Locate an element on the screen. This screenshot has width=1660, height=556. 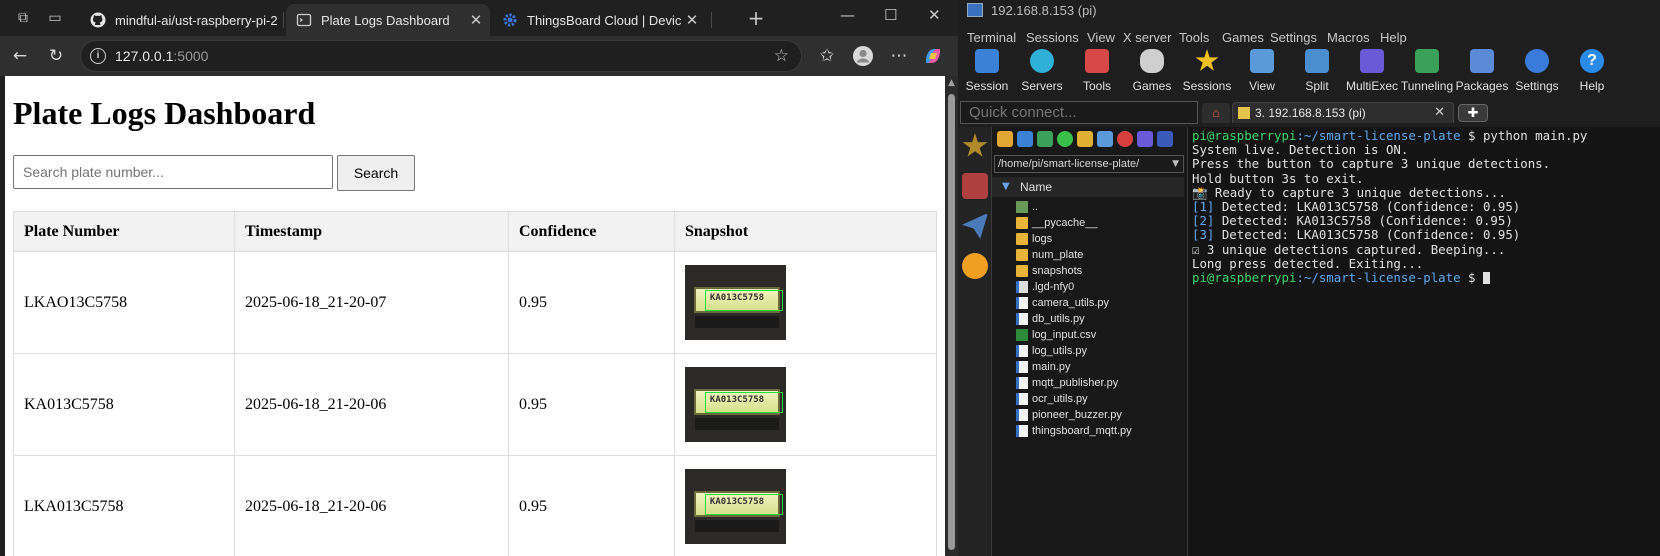
session-tab: 3. 192.168.8.153 (pi) ✕ is located at coordinates (1343, 112).